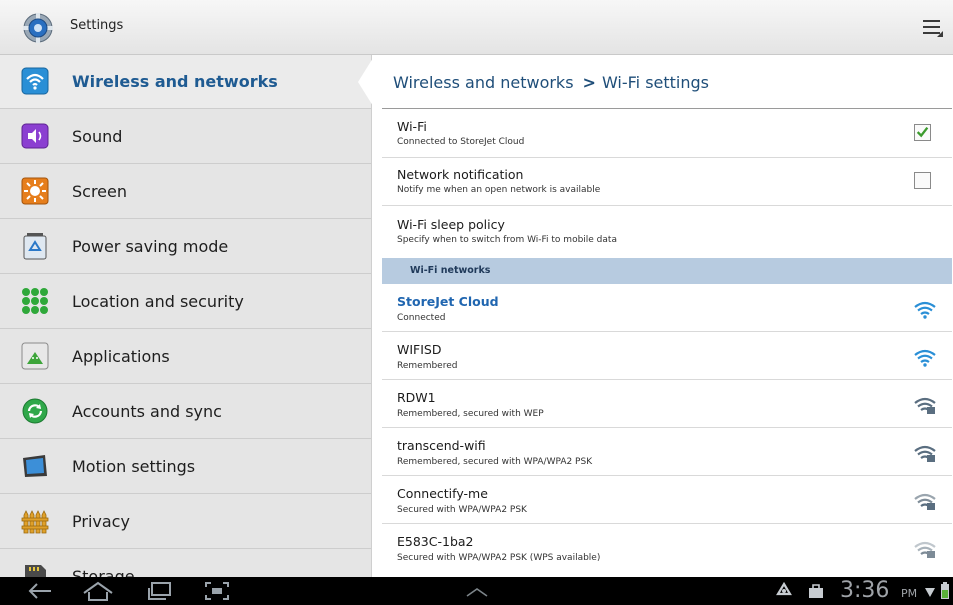 Image resolution: width=953 pixels, height=605 pixels. Describe the element at coordinates (655, 82) in the screenshot. I see `breadcrumb-current: Wi-Fi settings` at that location.